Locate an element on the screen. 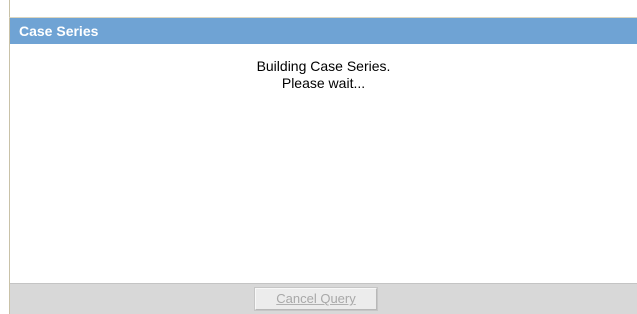  dialog-footer: Cancel Query is located at coordinates (323, 298).